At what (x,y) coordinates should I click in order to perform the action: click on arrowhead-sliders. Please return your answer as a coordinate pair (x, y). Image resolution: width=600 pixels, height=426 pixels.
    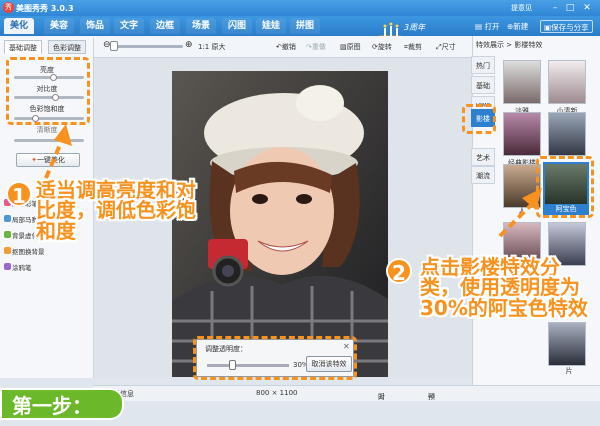
    Looking at the image, I should click on (63, 135).